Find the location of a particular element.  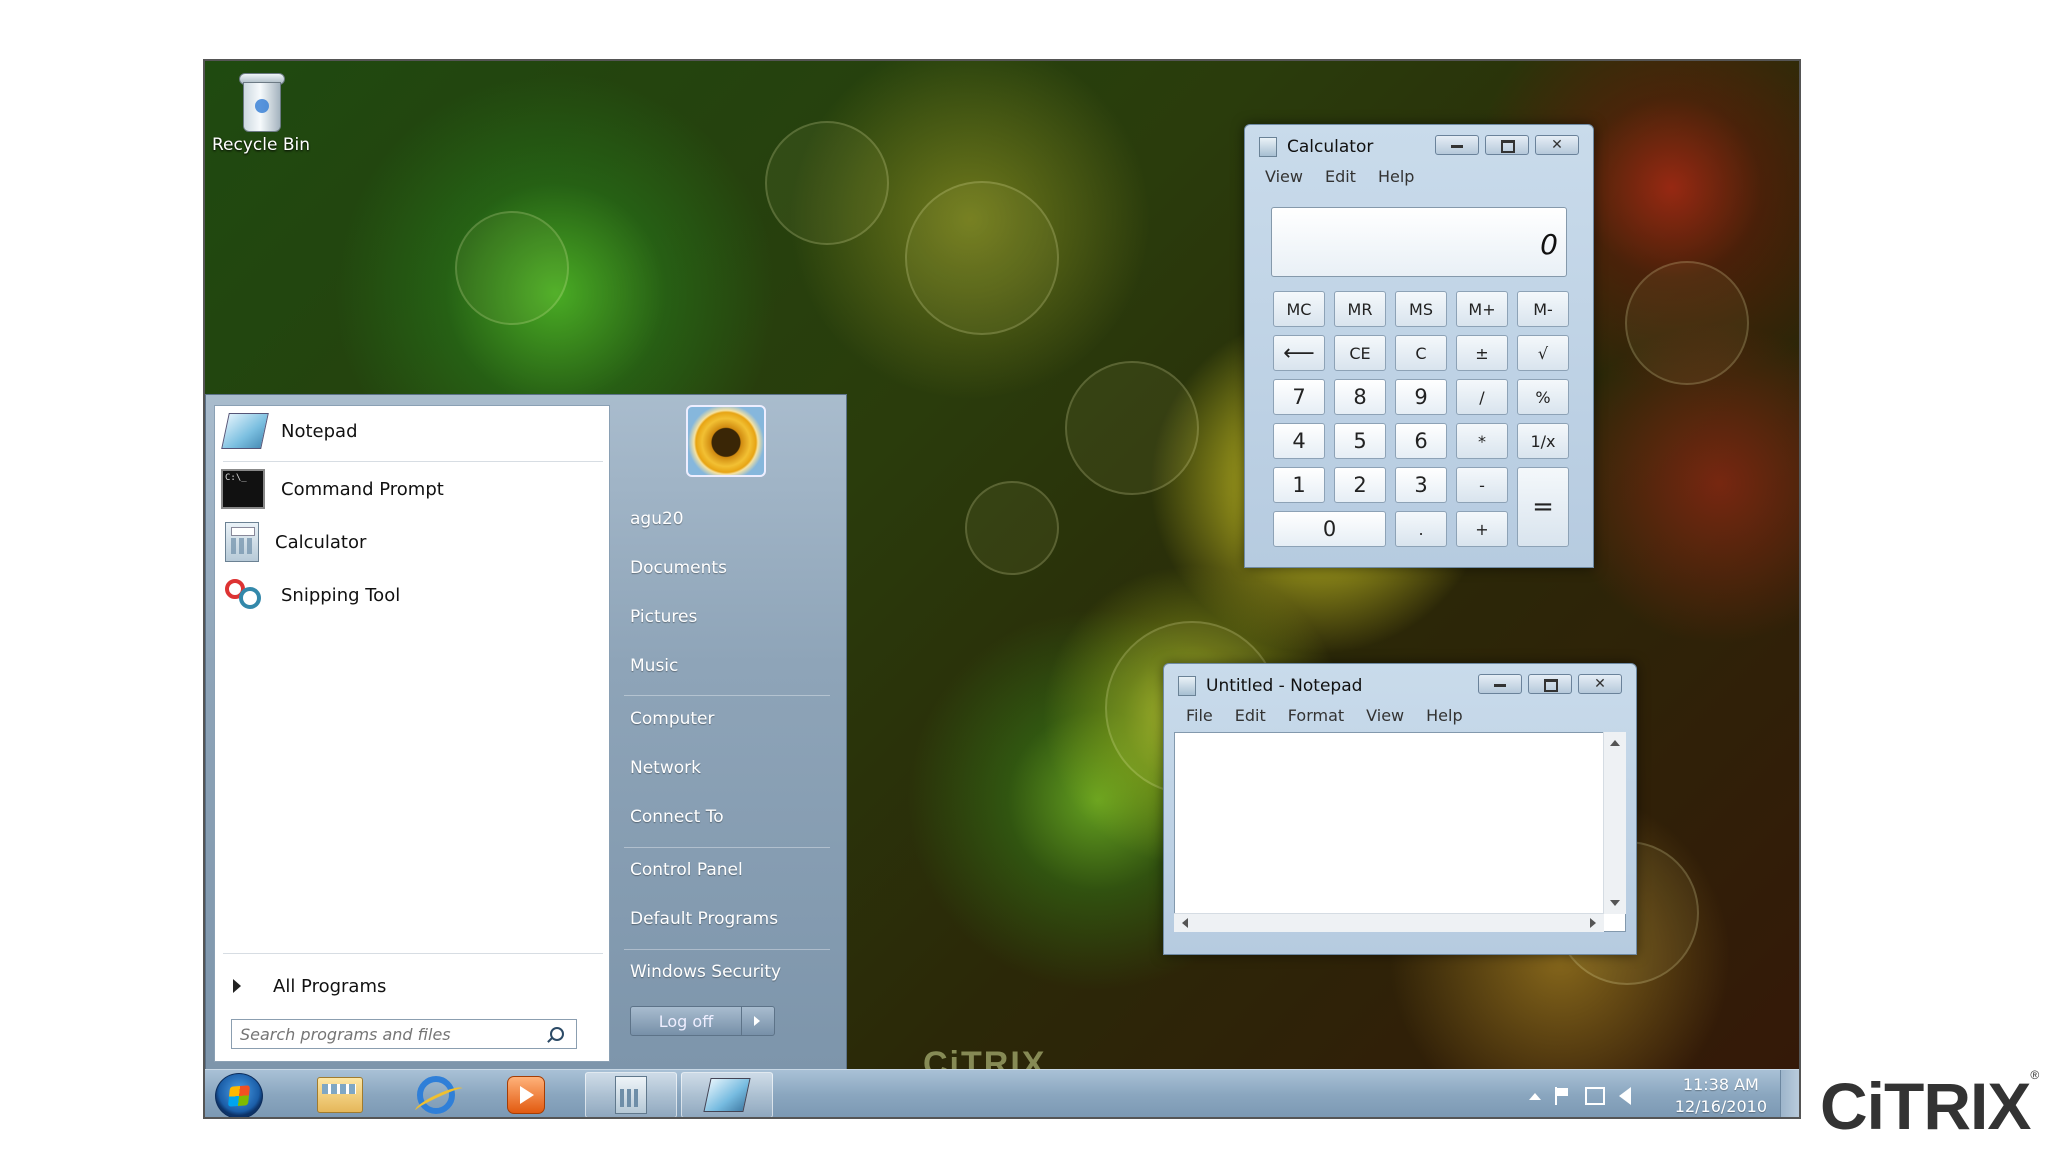

digit-5-button: 5 is located at coordinates (1360, 441).